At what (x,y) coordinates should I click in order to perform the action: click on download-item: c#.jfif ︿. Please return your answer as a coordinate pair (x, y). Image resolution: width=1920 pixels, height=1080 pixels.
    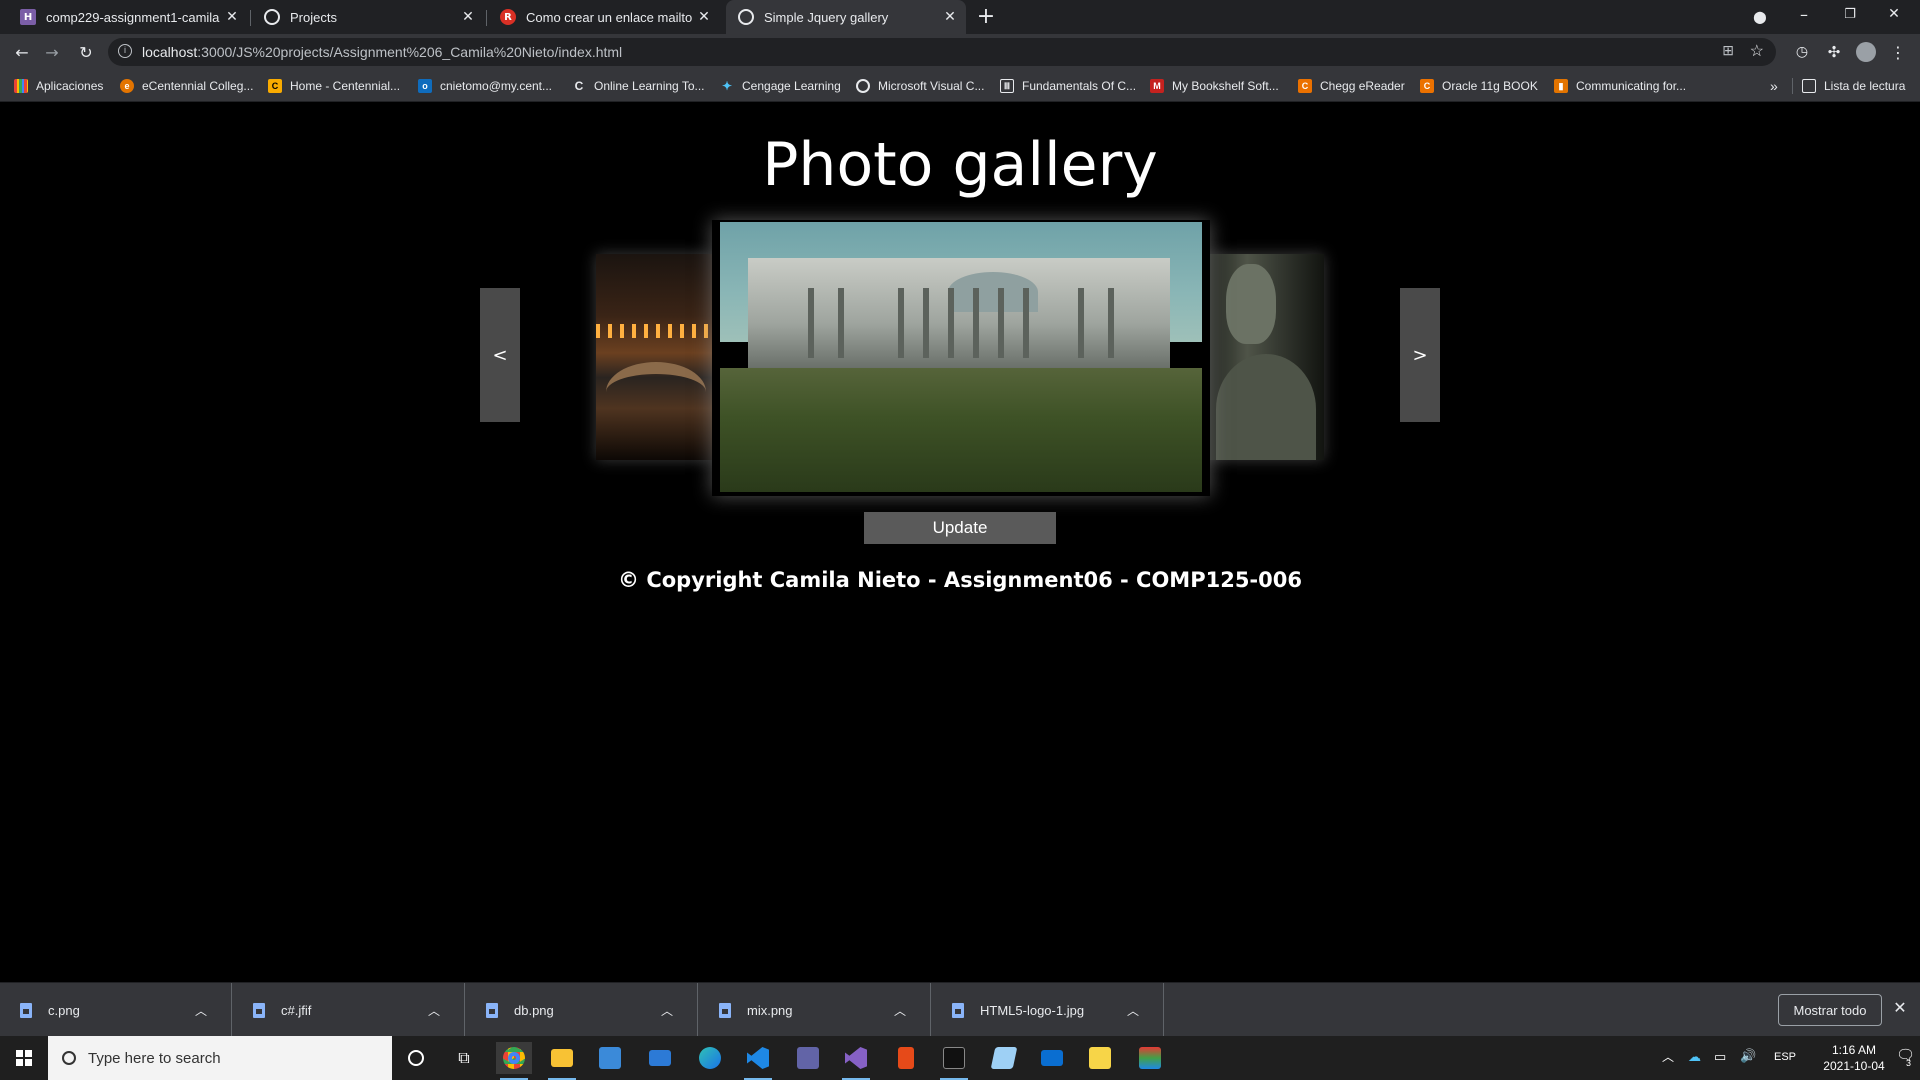
    Looking at the image, I should click on (349, 1010).